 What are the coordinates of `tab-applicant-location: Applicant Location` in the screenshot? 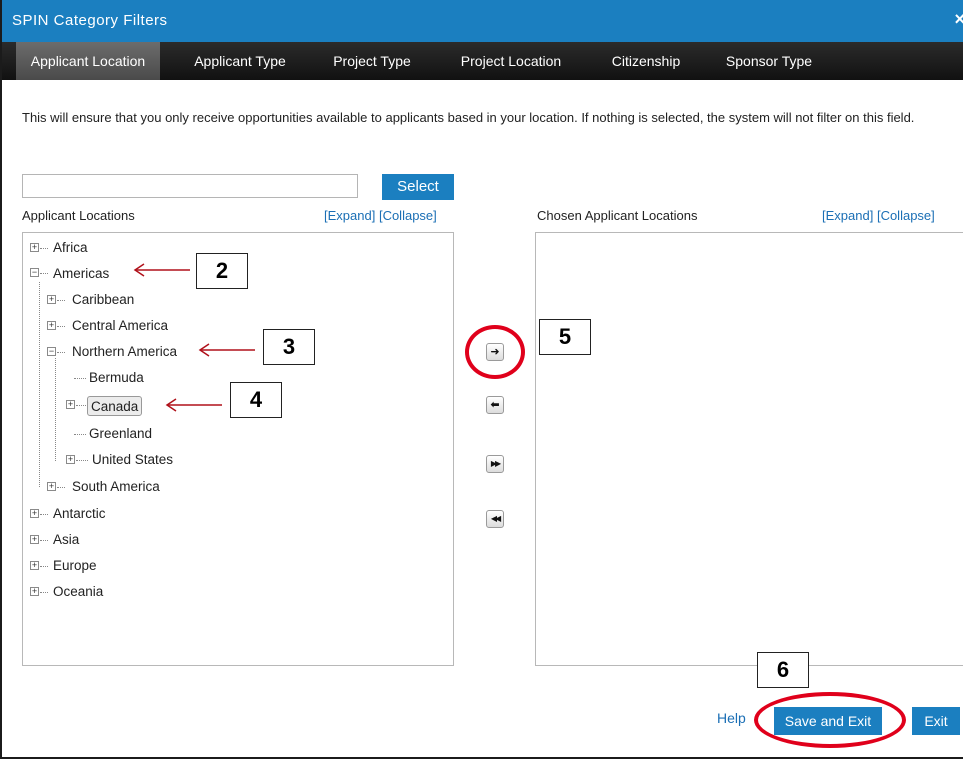 It's located at (88, 61).